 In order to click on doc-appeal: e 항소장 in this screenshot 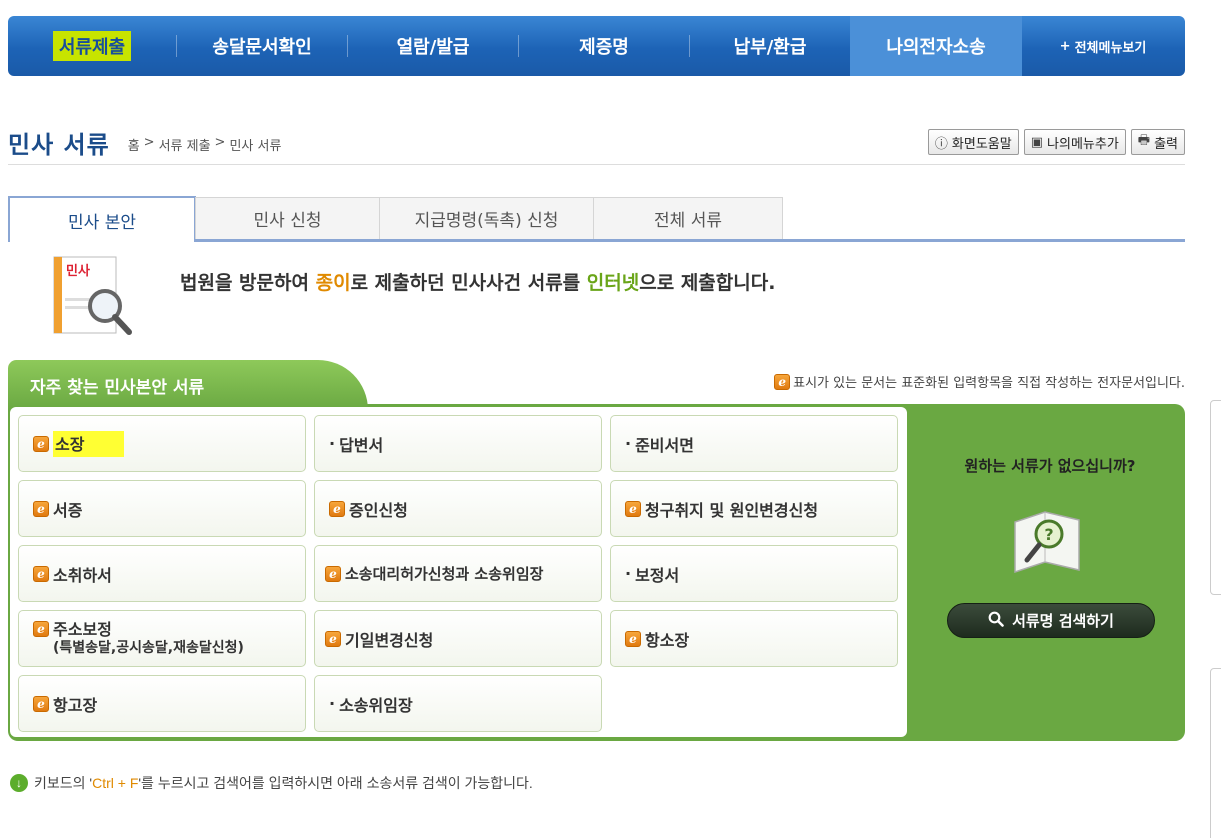, I will do `click(754, 638)`.